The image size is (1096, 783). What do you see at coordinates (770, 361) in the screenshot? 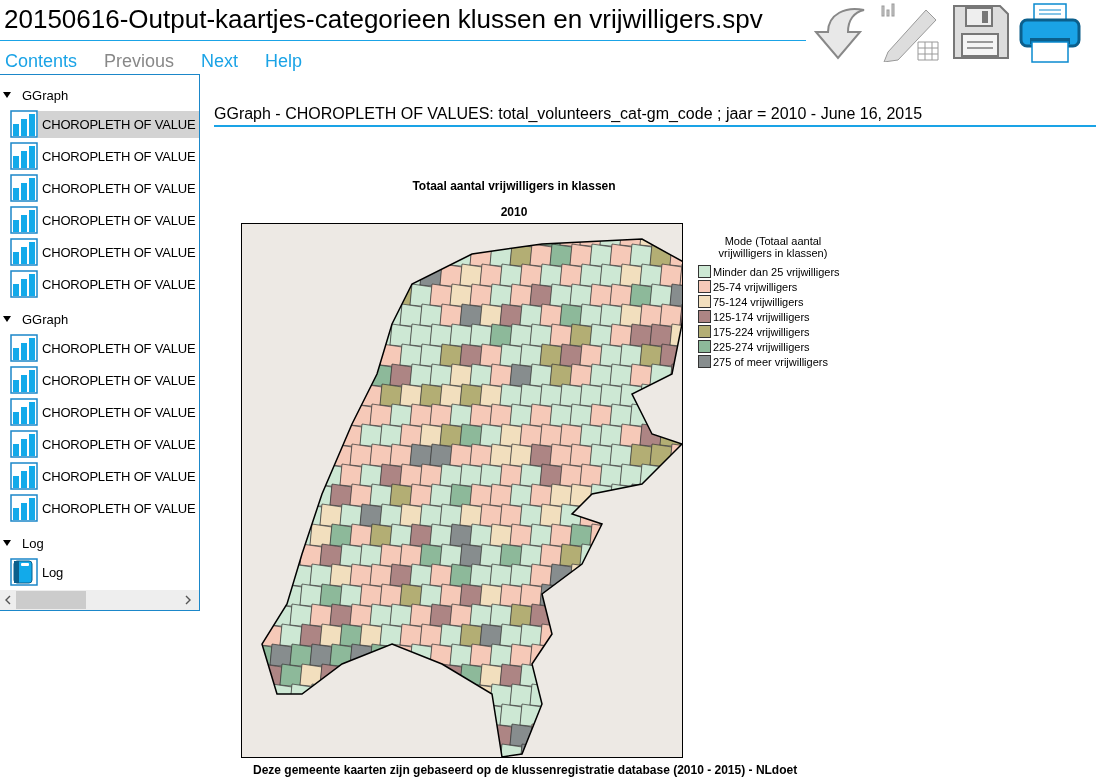
I see `legend-label: 275 of meer vrijwilligers` at bounding box center [770, 361].